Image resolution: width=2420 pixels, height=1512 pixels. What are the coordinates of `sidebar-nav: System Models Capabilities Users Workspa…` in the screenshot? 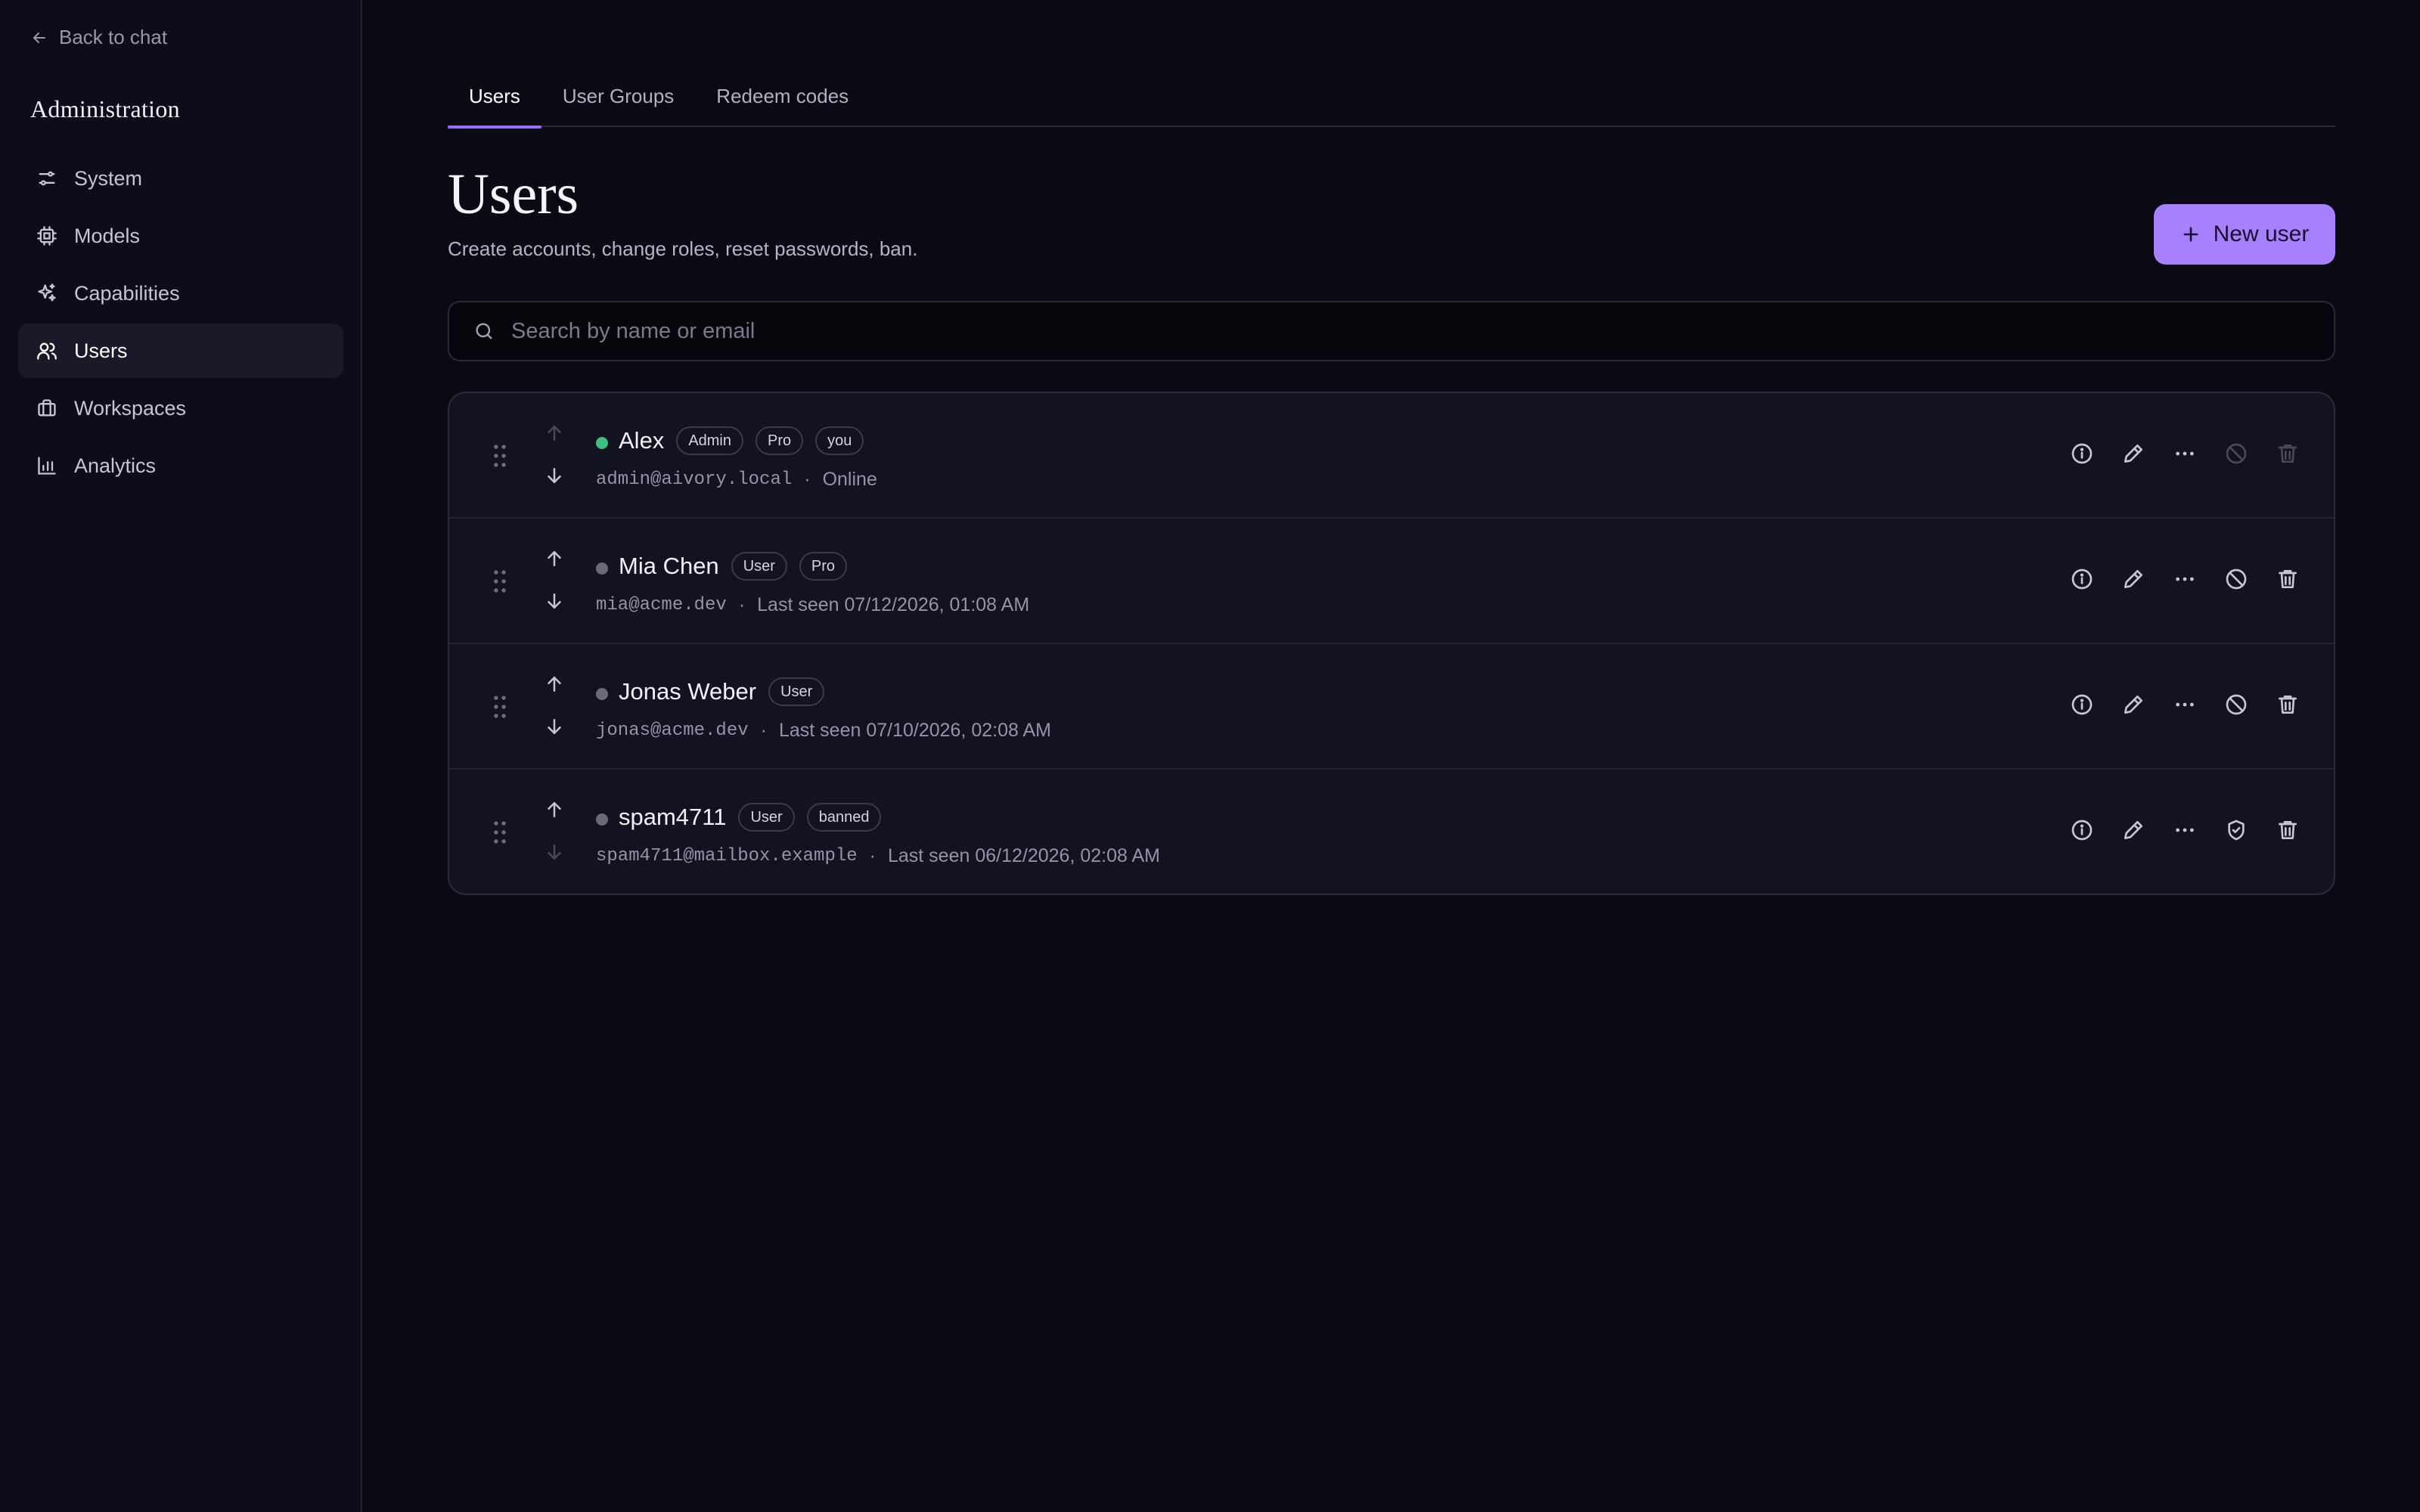 It's located at (180, 323).